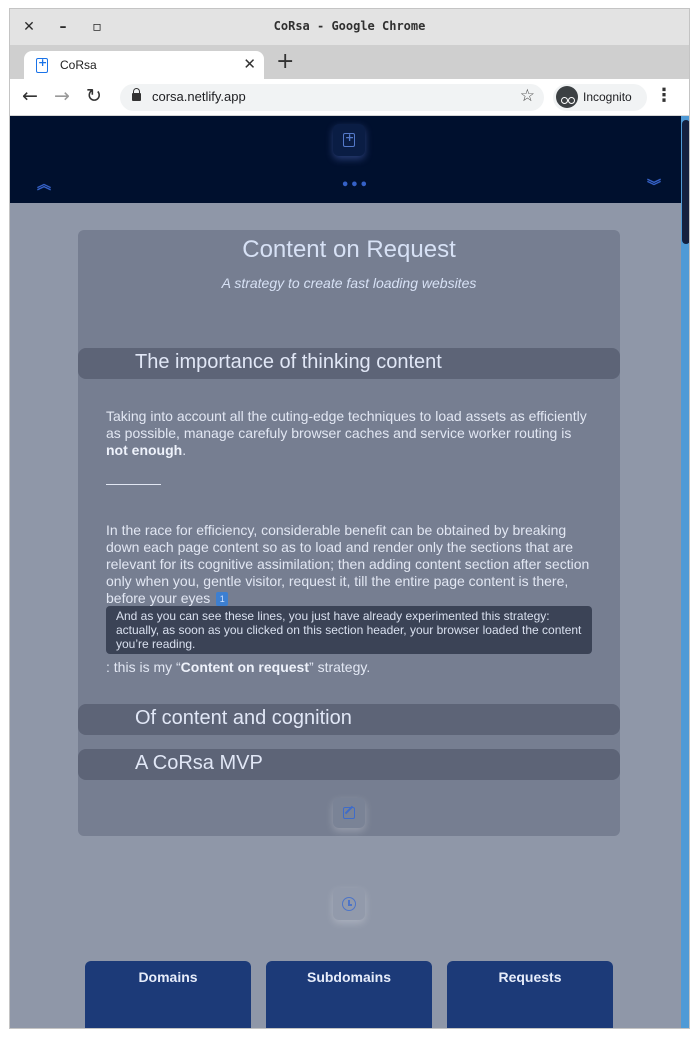  I want to click on stat-domains: Domains, so click(168, 994).